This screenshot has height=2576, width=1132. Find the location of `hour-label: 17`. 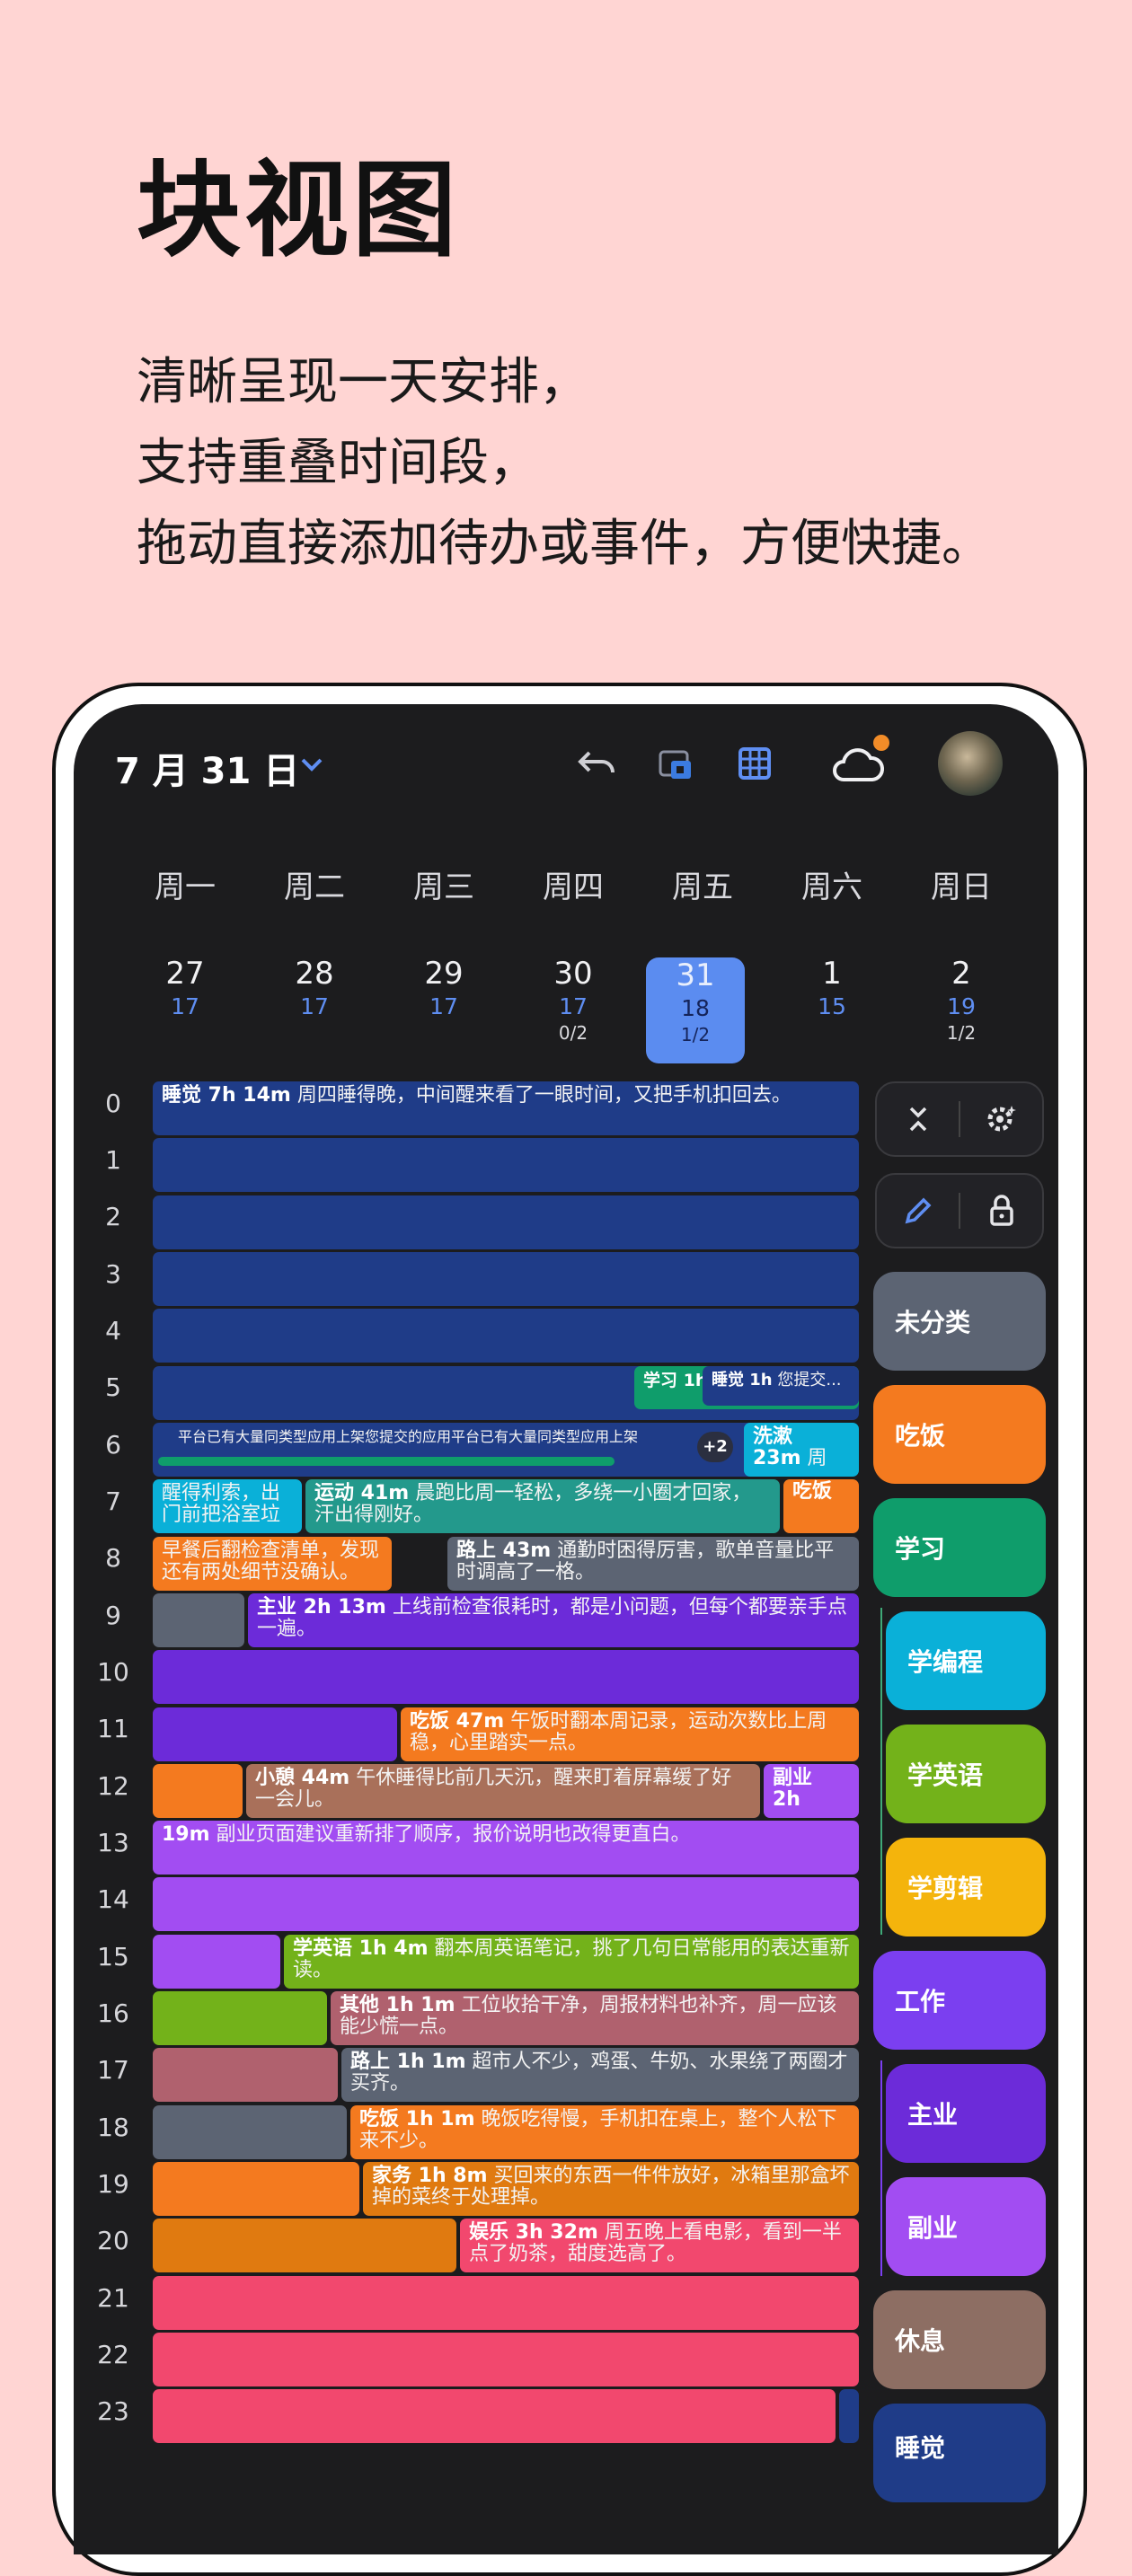

hour-label: 17 is located at coordinates (113, 2070).